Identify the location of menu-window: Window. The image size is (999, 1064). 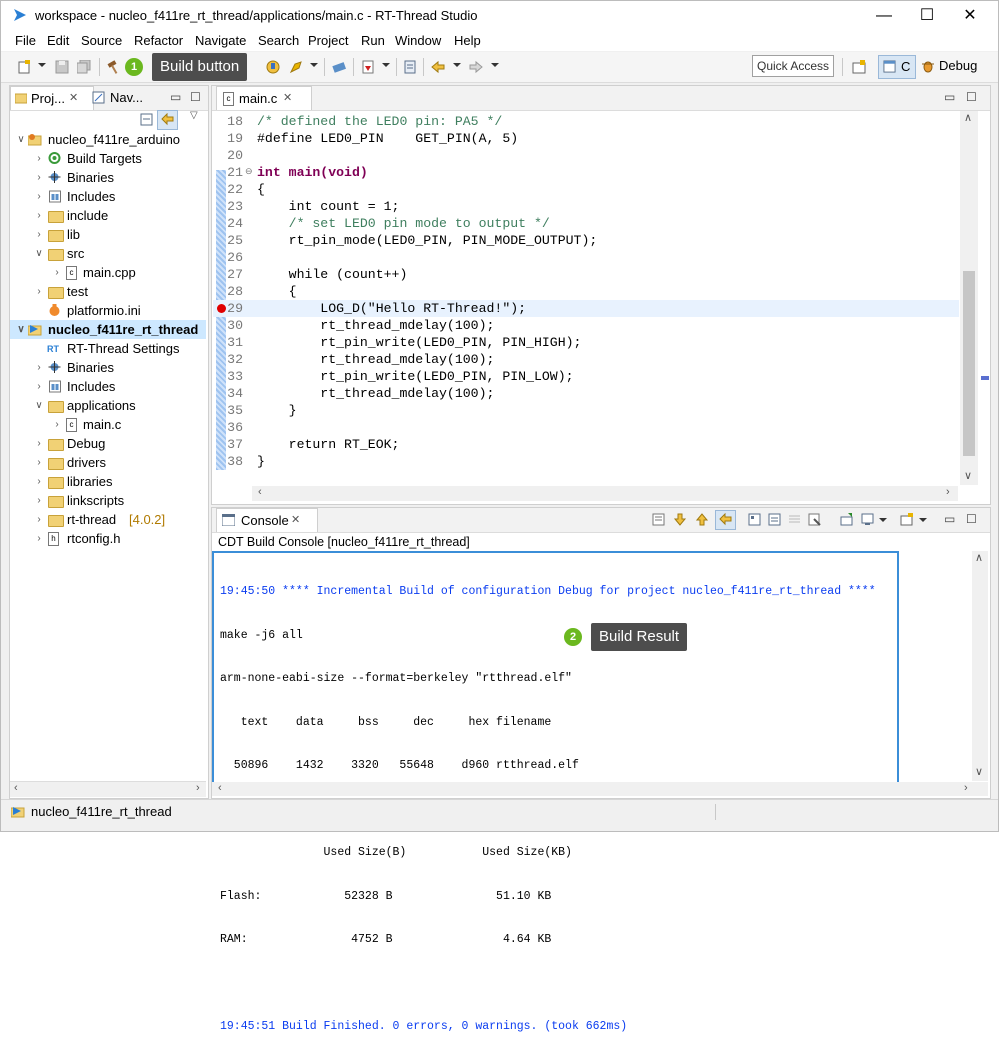
(418, 40).